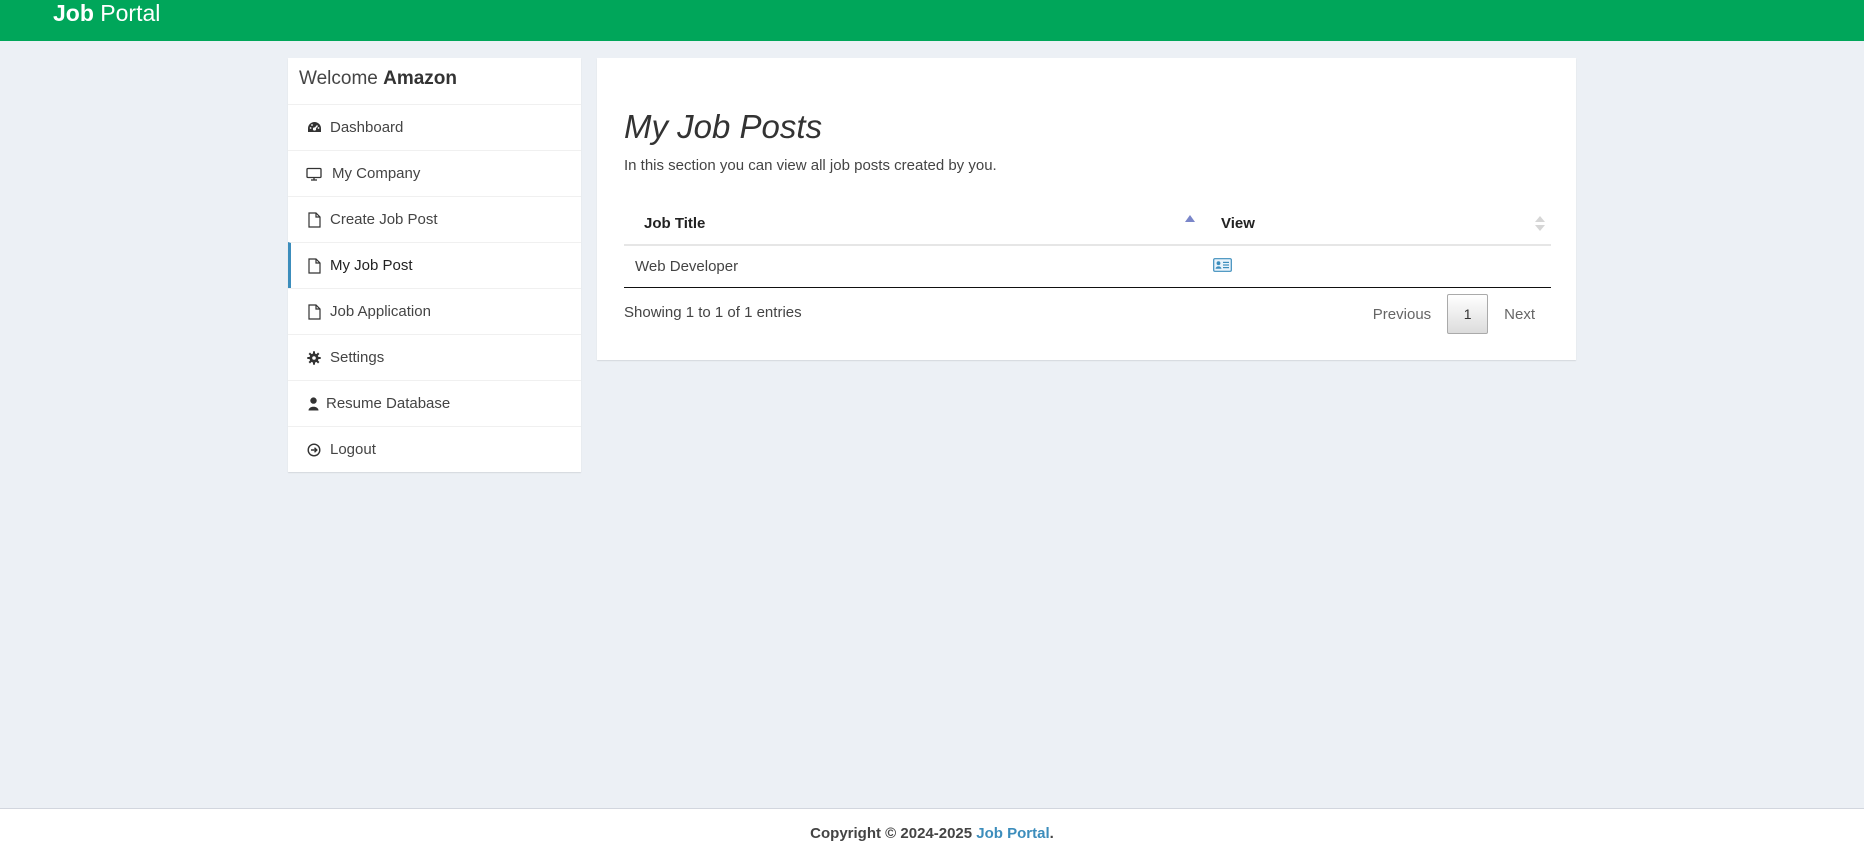  What do you see at coordinates (357, 357) in the screenshot?
I see `sidebar-item-label: Settings` at bounding box center [357, 357].